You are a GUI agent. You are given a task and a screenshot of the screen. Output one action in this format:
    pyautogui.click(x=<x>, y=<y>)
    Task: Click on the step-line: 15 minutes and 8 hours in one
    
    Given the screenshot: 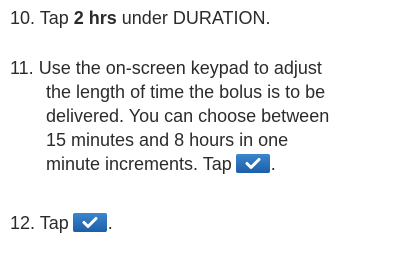 What is the action you would take?
    pyautogui.click(x=167, y=140)
    